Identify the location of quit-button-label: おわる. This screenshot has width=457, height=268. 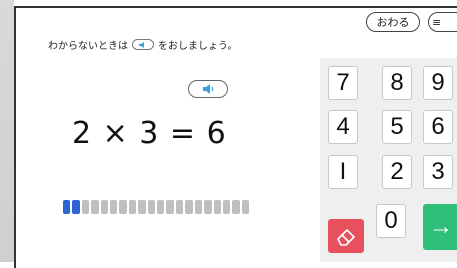
(393, 22).